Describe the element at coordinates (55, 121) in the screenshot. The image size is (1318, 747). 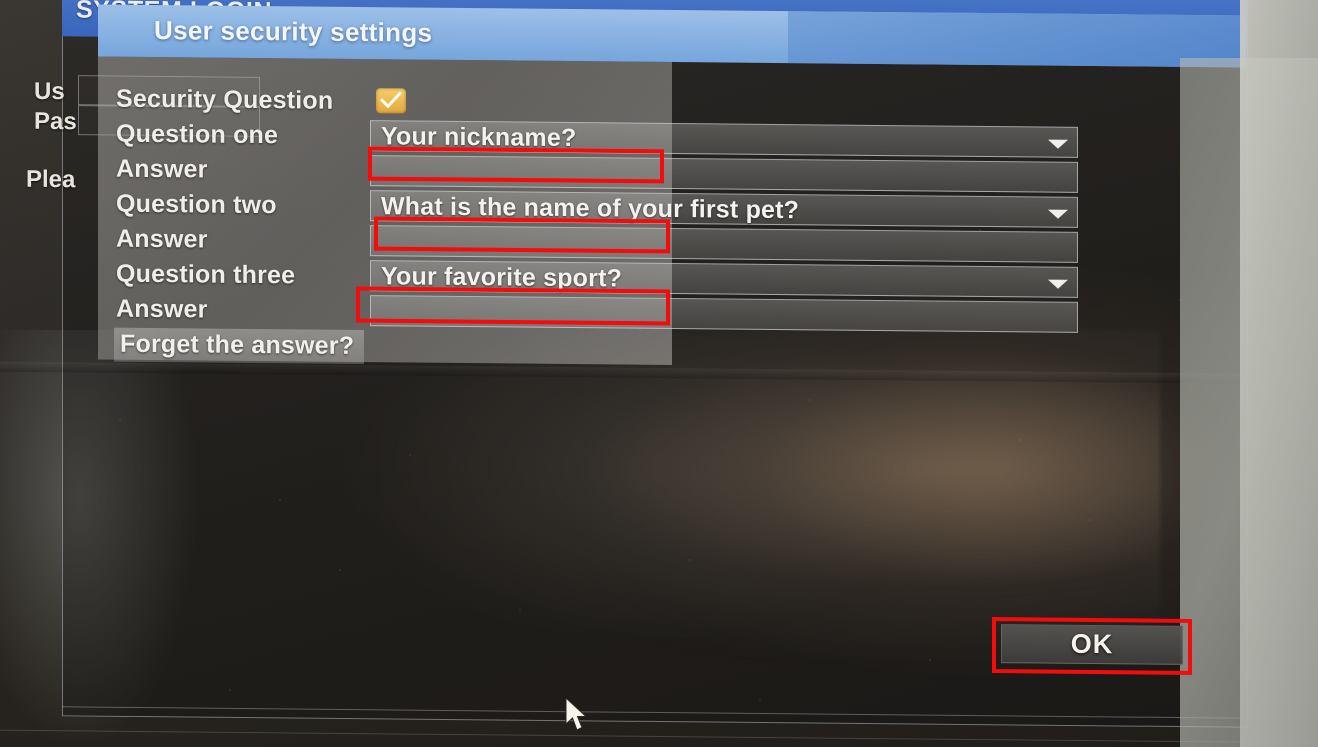
I see `bg-password-label: Pas` at that location.